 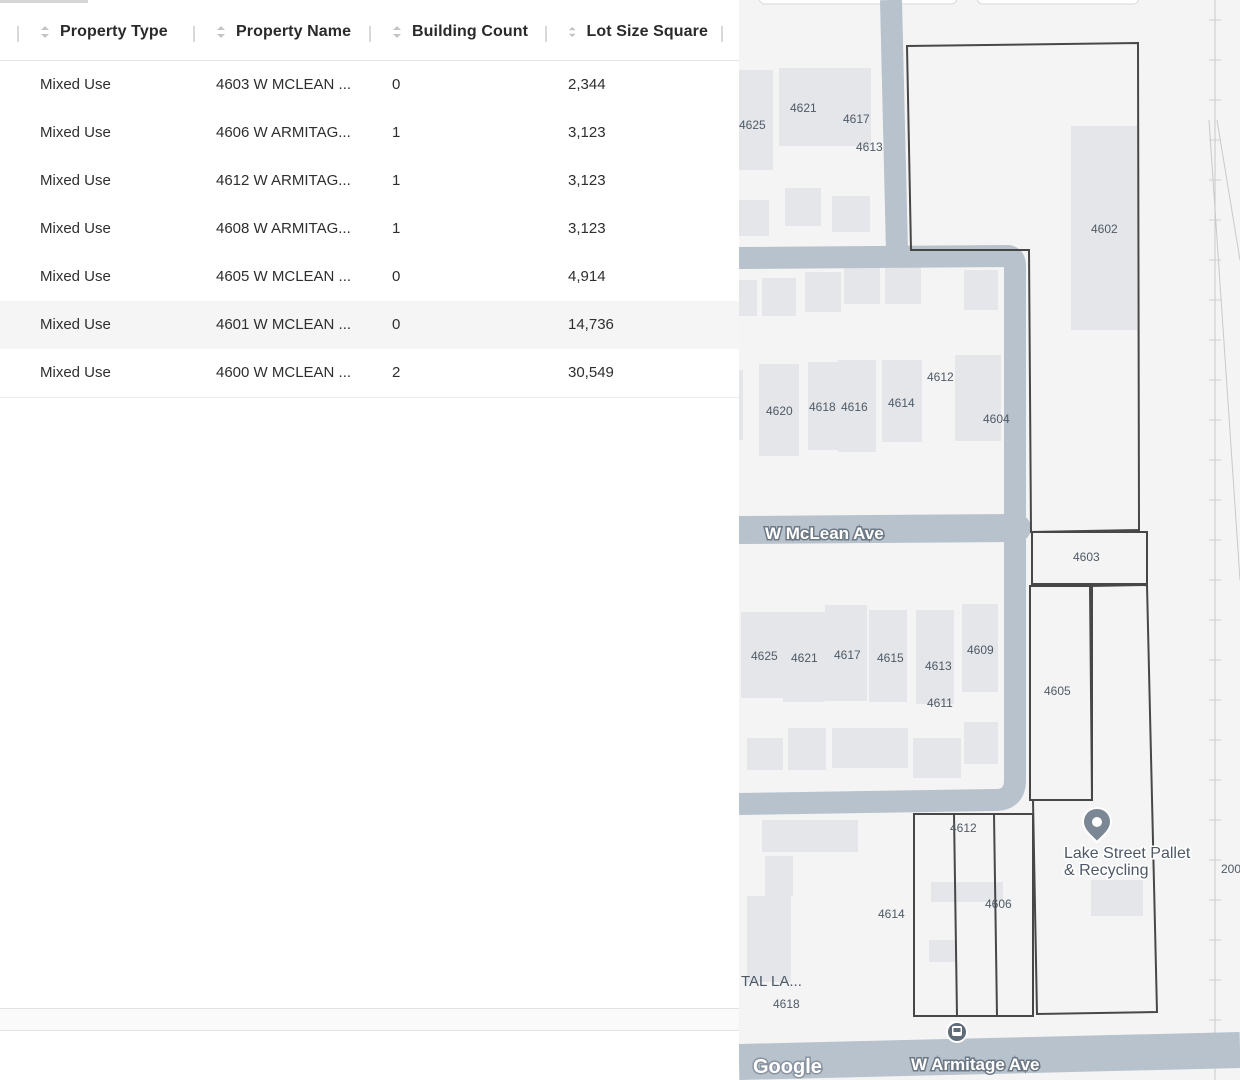 I want to click on cell-lot-size: 30,549, so click(x=591, y=372).